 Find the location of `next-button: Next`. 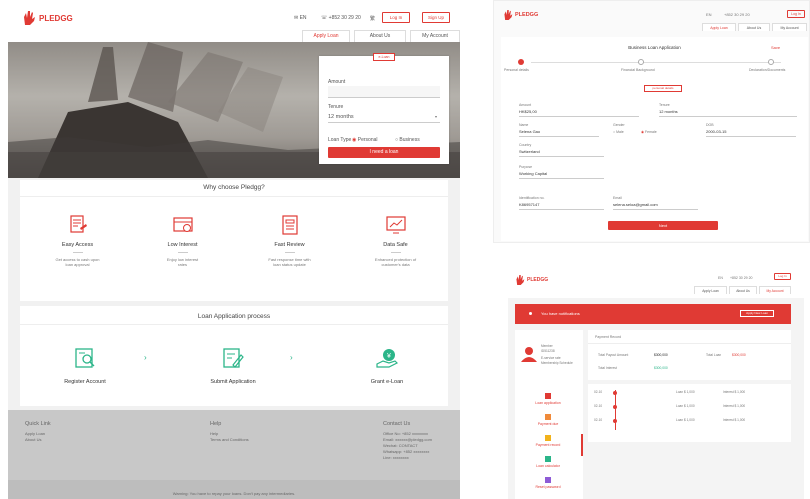

next-button: Next is located at coordinates (663, 225).